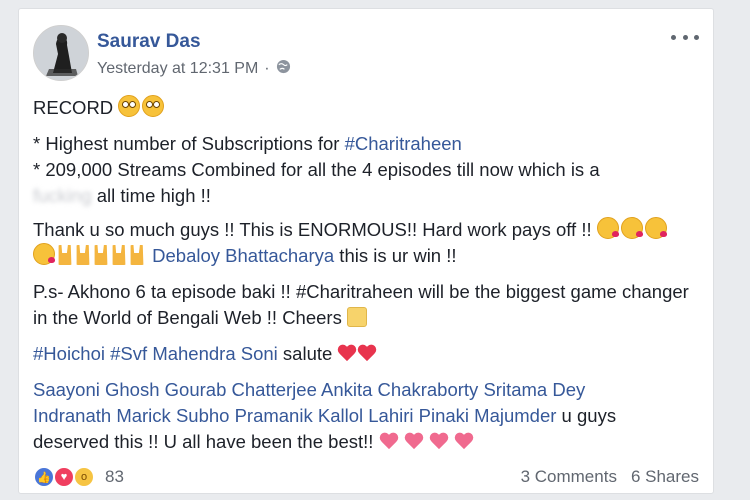 The height and width of the screenshot is (500, 750). I want to click on reaction-count: 83, so click(114, 477).